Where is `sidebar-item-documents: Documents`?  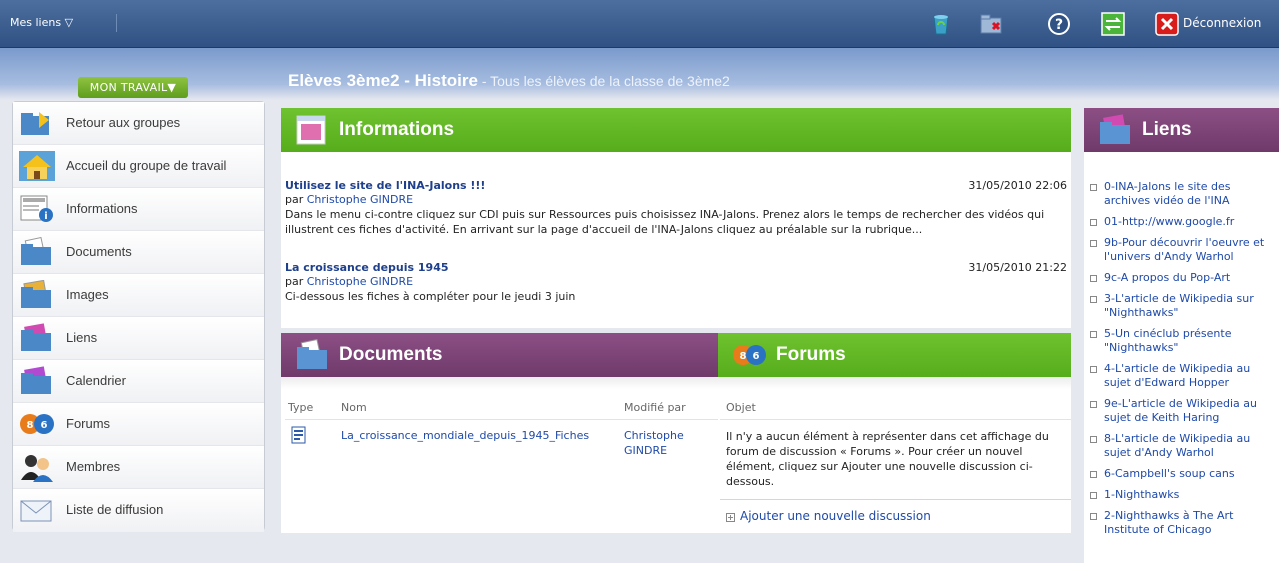
sidebar-item-documents: Documents is located at coordinates (138, 252).